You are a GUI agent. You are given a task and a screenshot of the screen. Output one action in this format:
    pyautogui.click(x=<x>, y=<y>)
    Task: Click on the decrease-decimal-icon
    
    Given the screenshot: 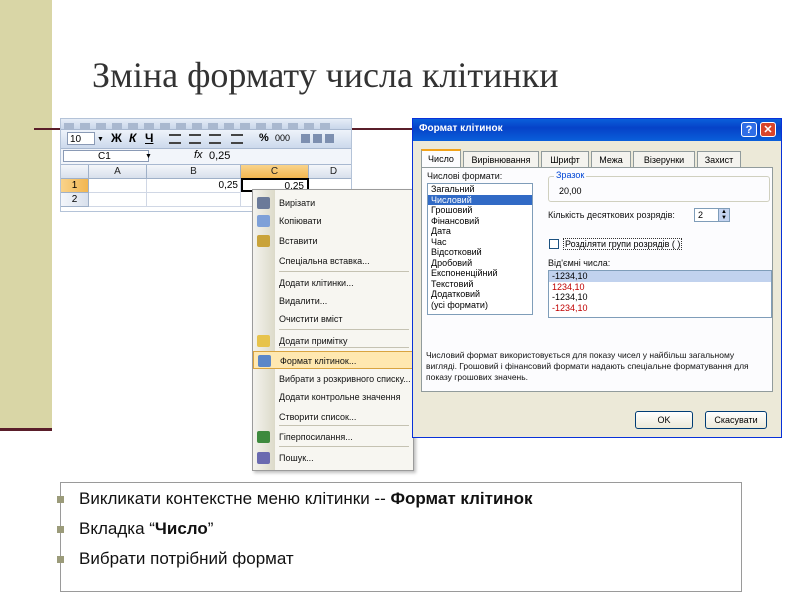 What is the action you would take?
    pyautogui.click(x=317, y=138)
    